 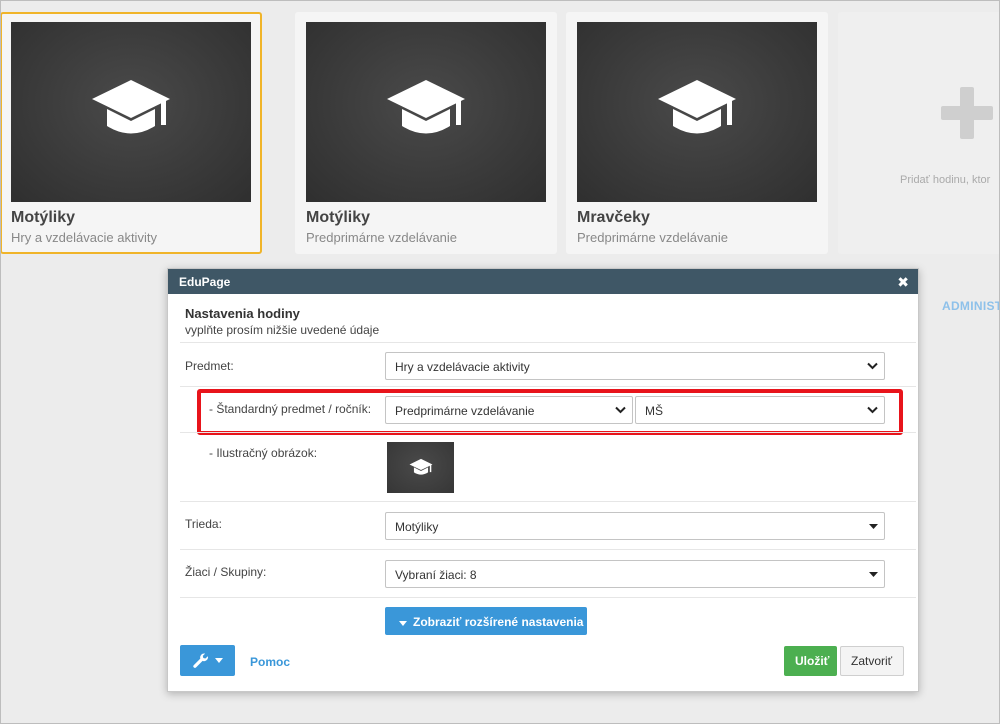 I want to click on subject-select: Hry a vzdelávacie aktivity, so click(x=635, y=366).